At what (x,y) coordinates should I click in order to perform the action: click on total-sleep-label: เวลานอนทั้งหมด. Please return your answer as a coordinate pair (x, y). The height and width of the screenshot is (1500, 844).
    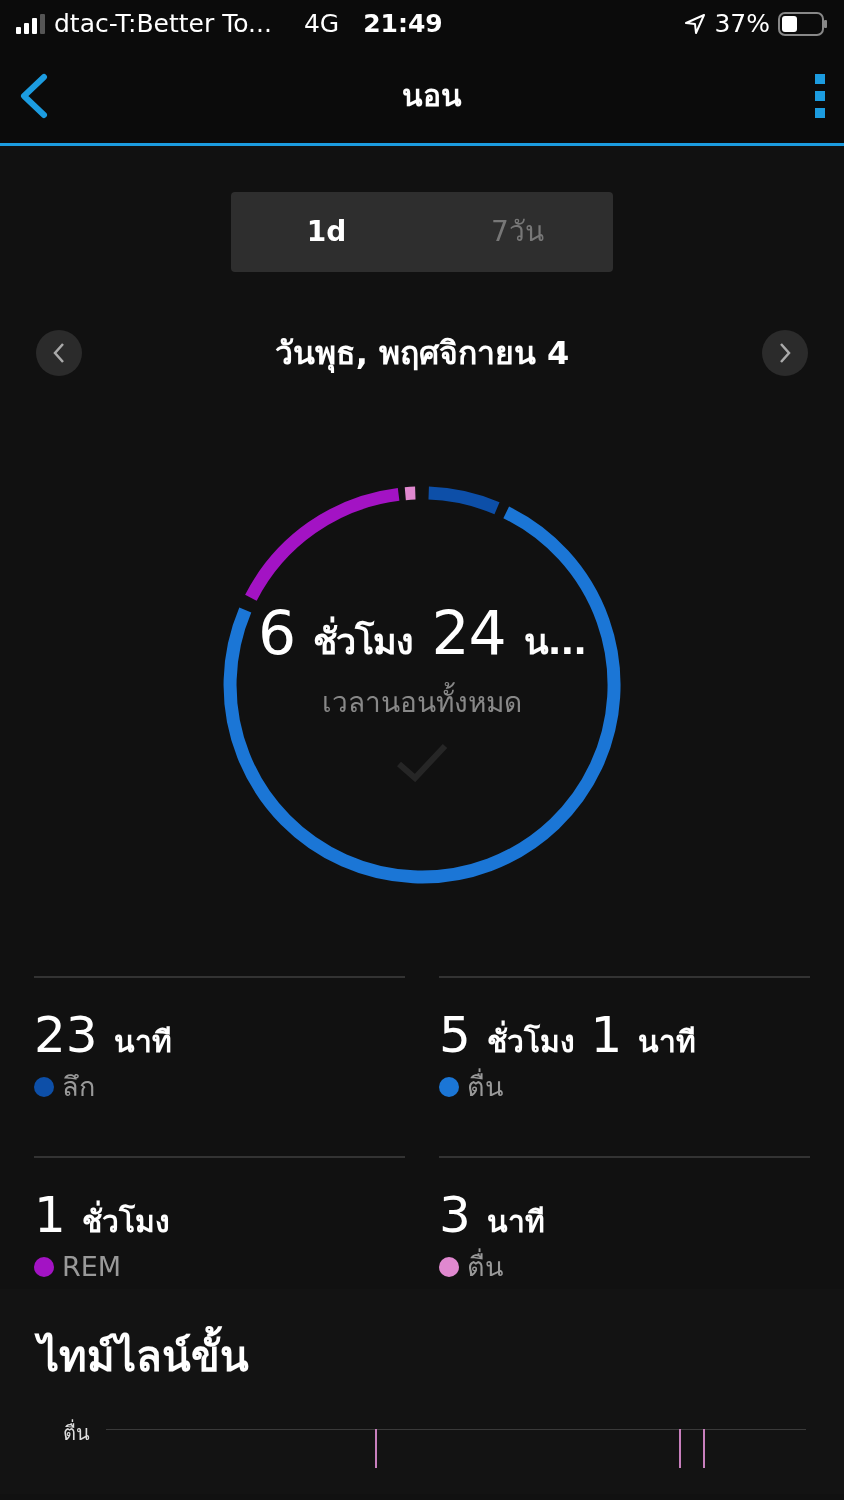
    Looking at the image, I should click on (422, 703).